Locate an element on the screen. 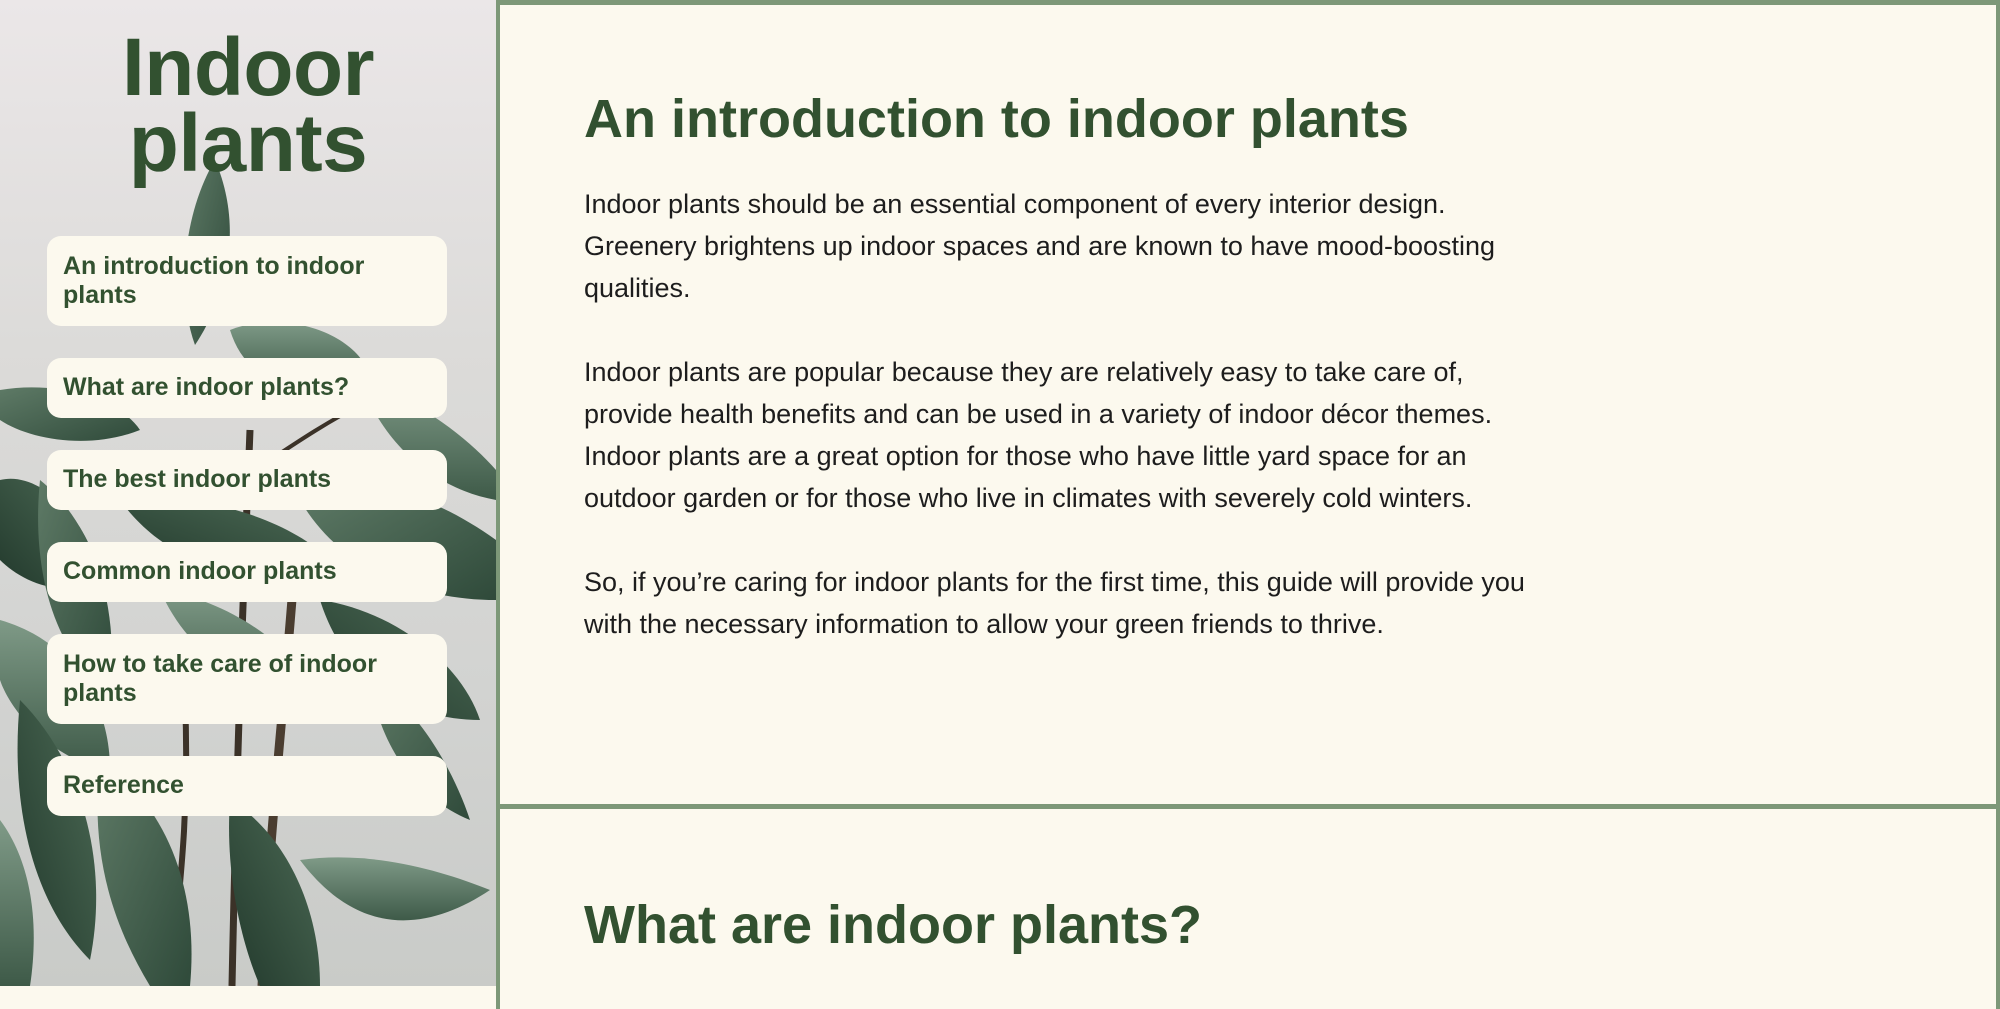  section-heading: An introduction to indoor plants is located at coordinates (996, 119).